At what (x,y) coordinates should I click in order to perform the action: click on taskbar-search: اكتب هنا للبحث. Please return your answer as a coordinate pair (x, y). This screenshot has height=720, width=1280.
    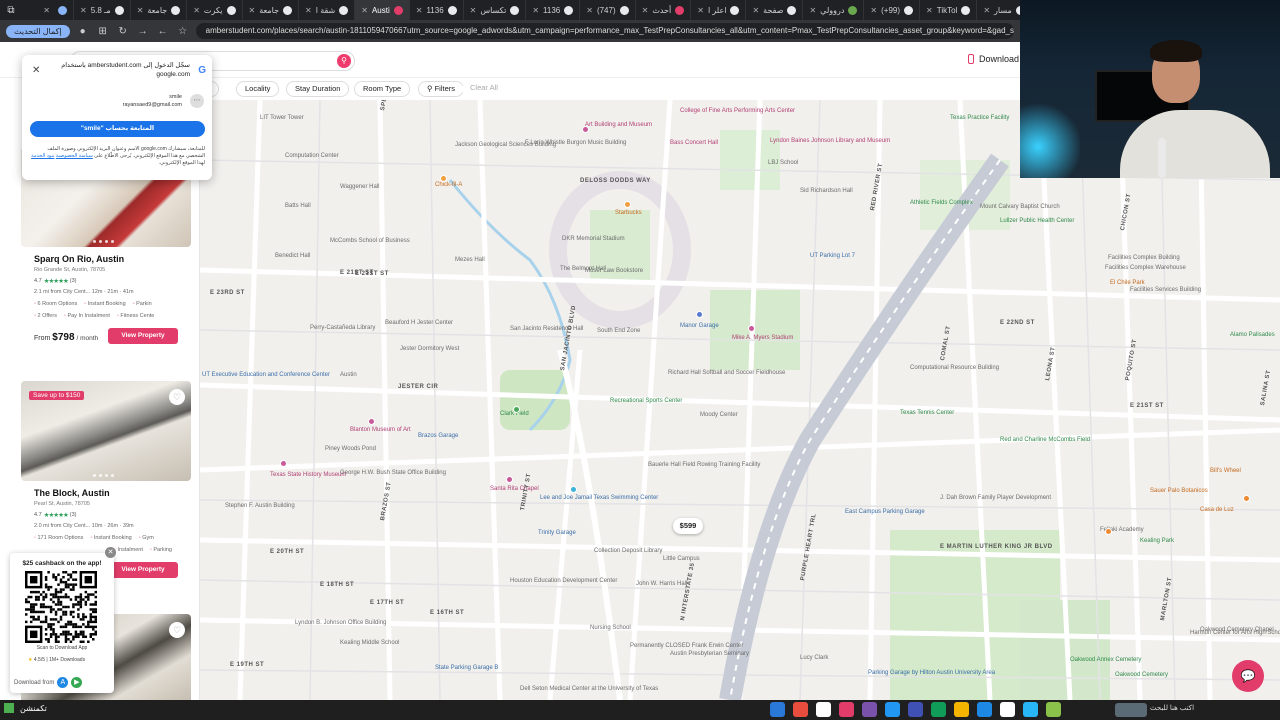
    Looking at the image, I should click on (1172, 708).